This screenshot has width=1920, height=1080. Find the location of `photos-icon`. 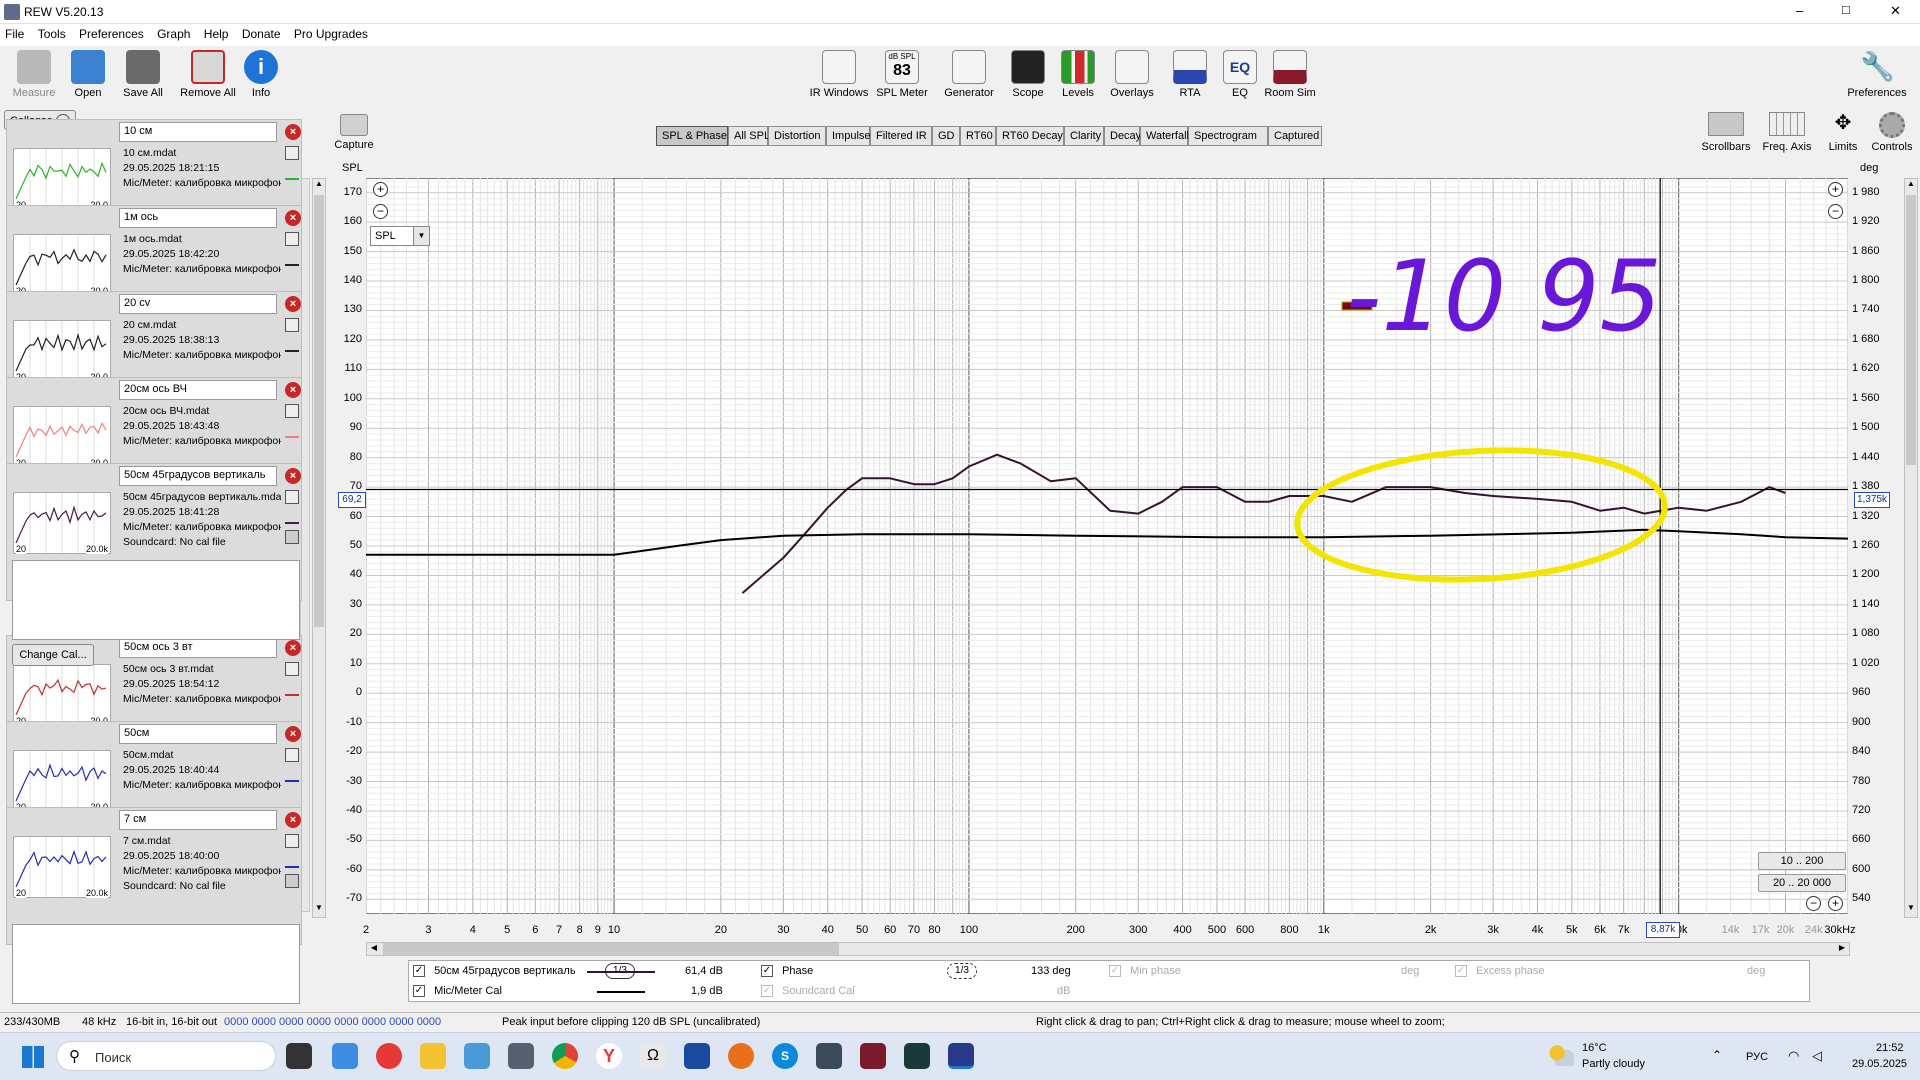

photos-icon is located at coordinates (477, 1056).